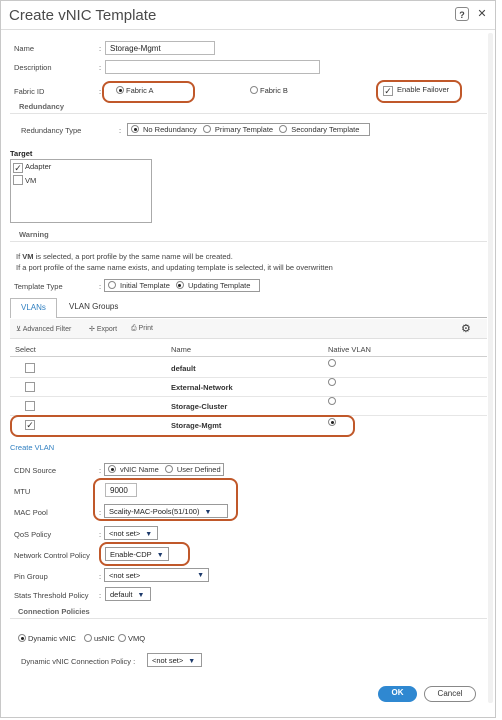  Describe the element at coordinates (181, 349) in the screenshot. I see `column-header-name: Name` at that location.